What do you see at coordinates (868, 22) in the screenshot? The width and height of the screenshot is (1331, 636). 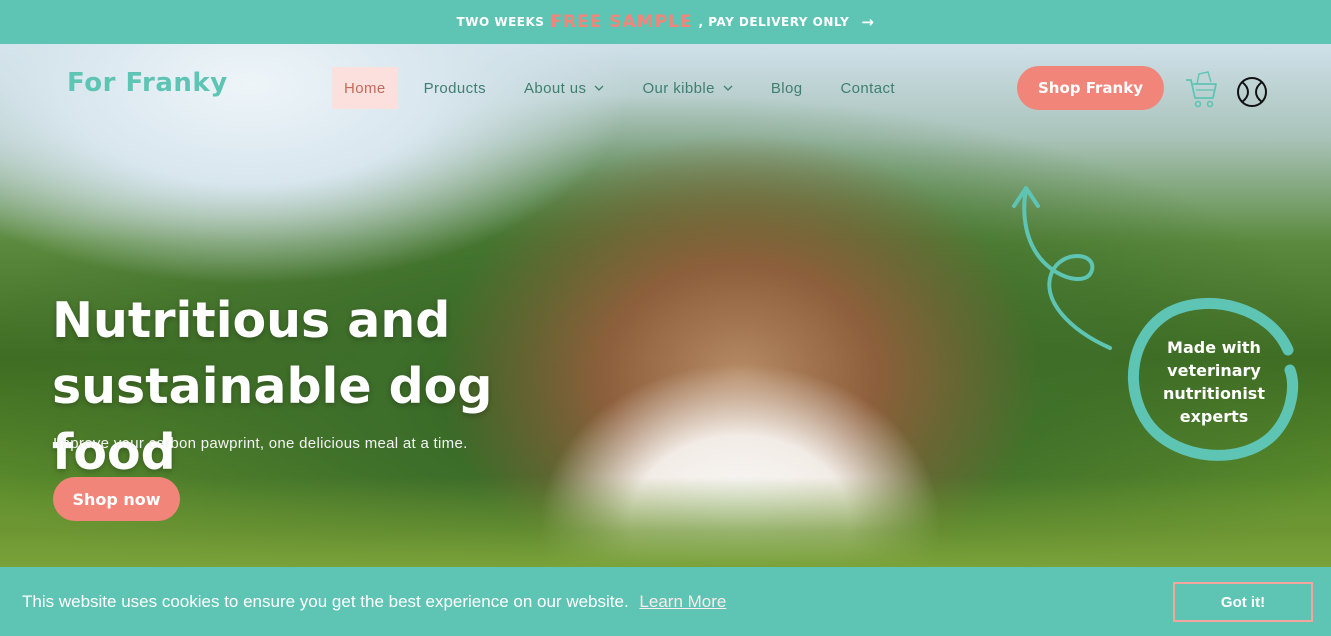 I see `arrow-right-icon: →` at bounding box center [868, 22].